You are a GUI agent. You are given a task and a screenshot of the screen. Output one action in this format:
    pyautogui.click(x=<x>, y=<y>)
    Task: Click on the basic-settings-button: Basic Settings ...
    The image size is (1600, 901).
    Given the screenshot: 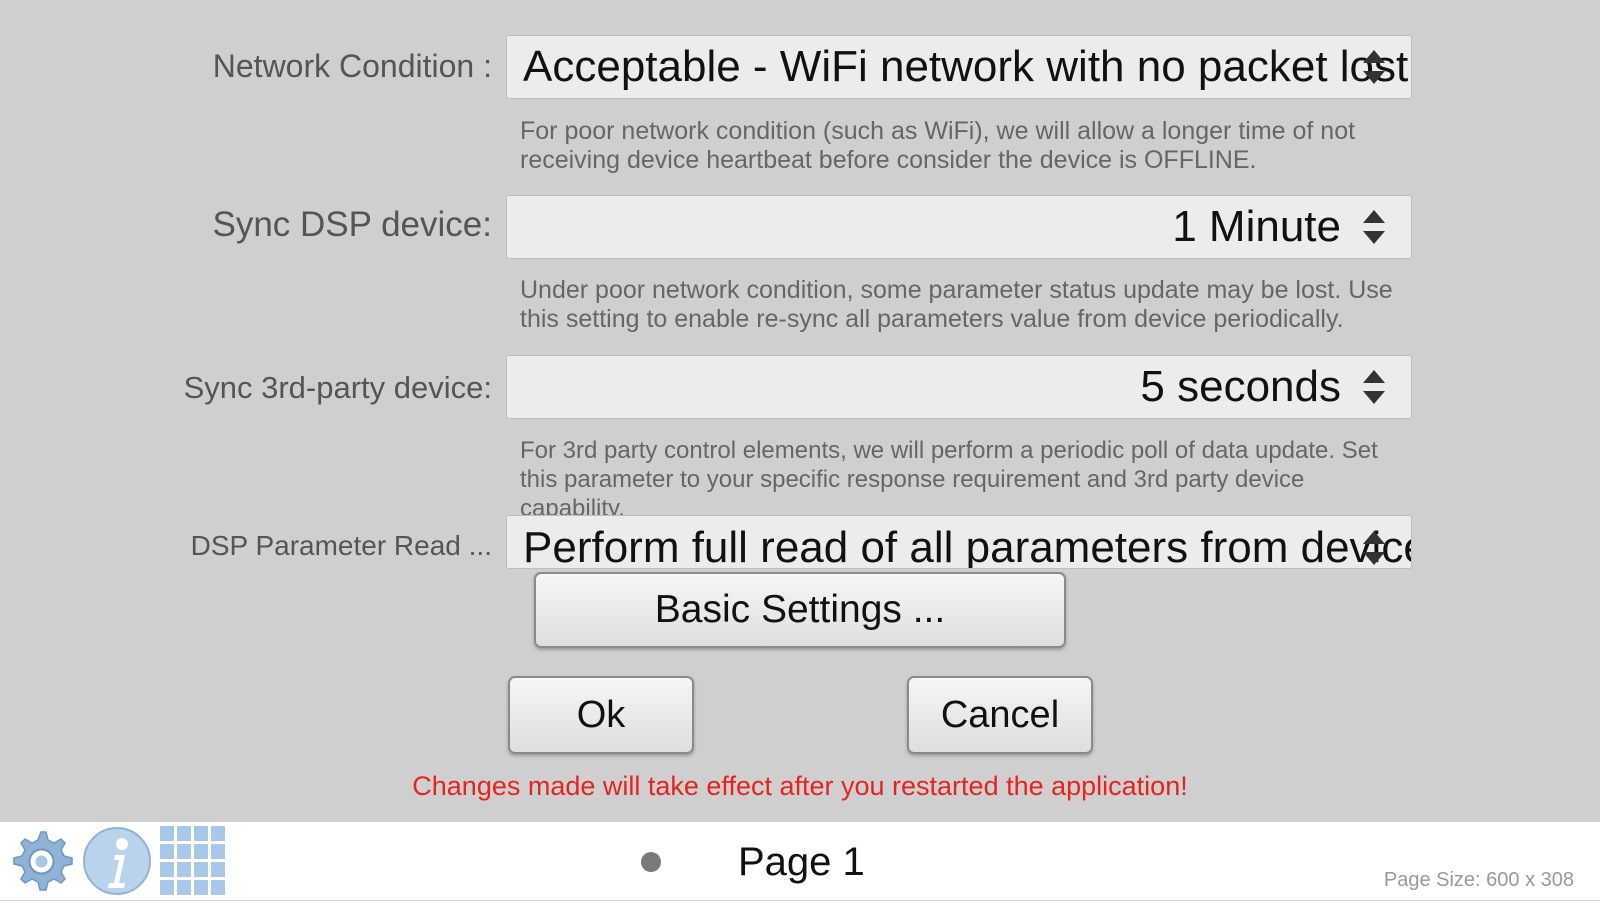 What is the action you would take?
    pyautogui.click(x=800, y=610)
    